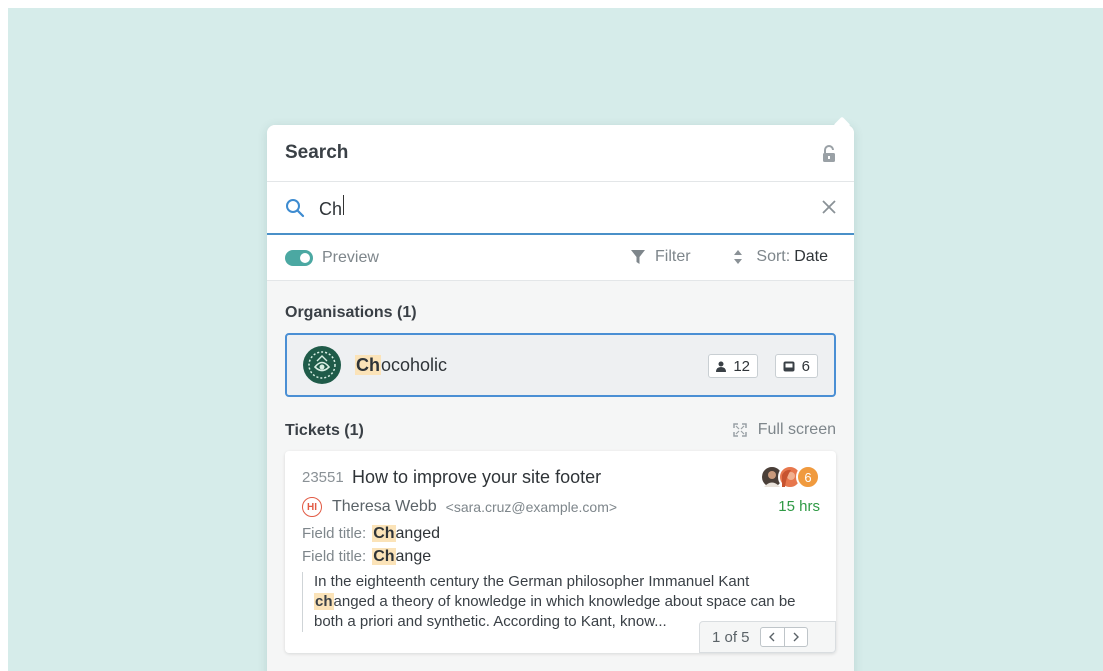 This screenshot has height=671, width=1103. What do you see at coordinates (344, 205) in the screenshot?
I see `text-caret` at bounding box center [344, 205].